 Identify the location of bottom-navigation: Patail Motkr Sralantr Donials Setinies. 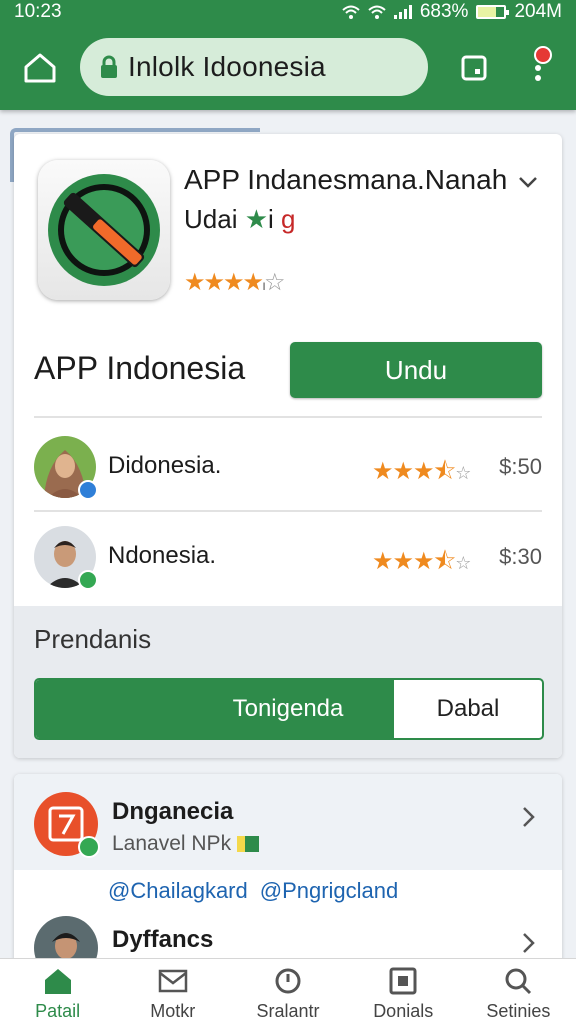
(288, 991).